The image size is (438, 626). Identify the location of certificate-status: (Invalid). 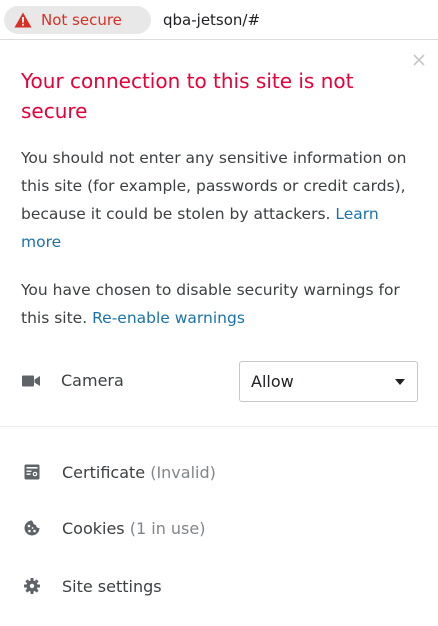
(183, 472).